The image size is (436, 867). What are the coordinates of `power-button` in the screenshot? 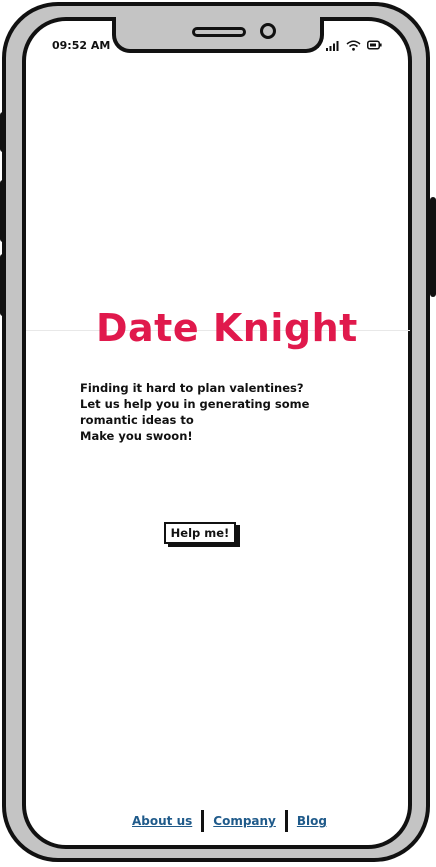 It's located at (433, 247).